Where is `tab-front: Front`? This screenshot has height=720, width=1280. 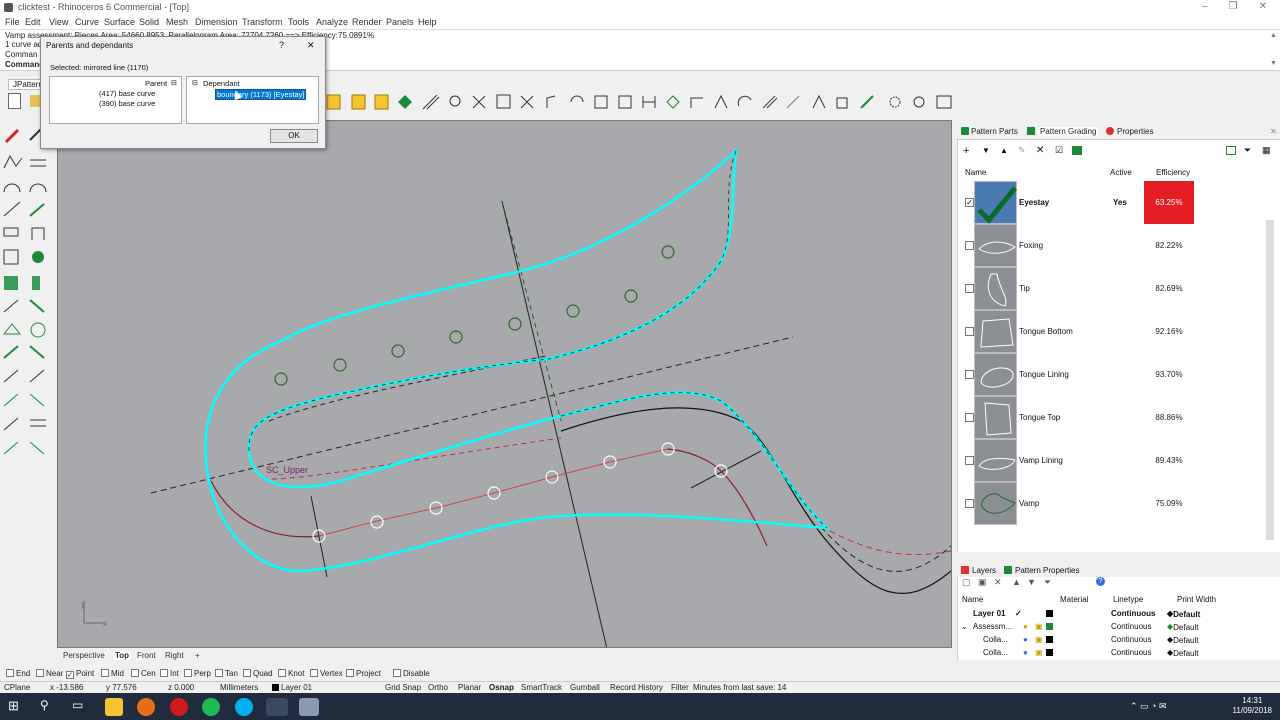
tab-front: Front is located at coordinates (146, 655).